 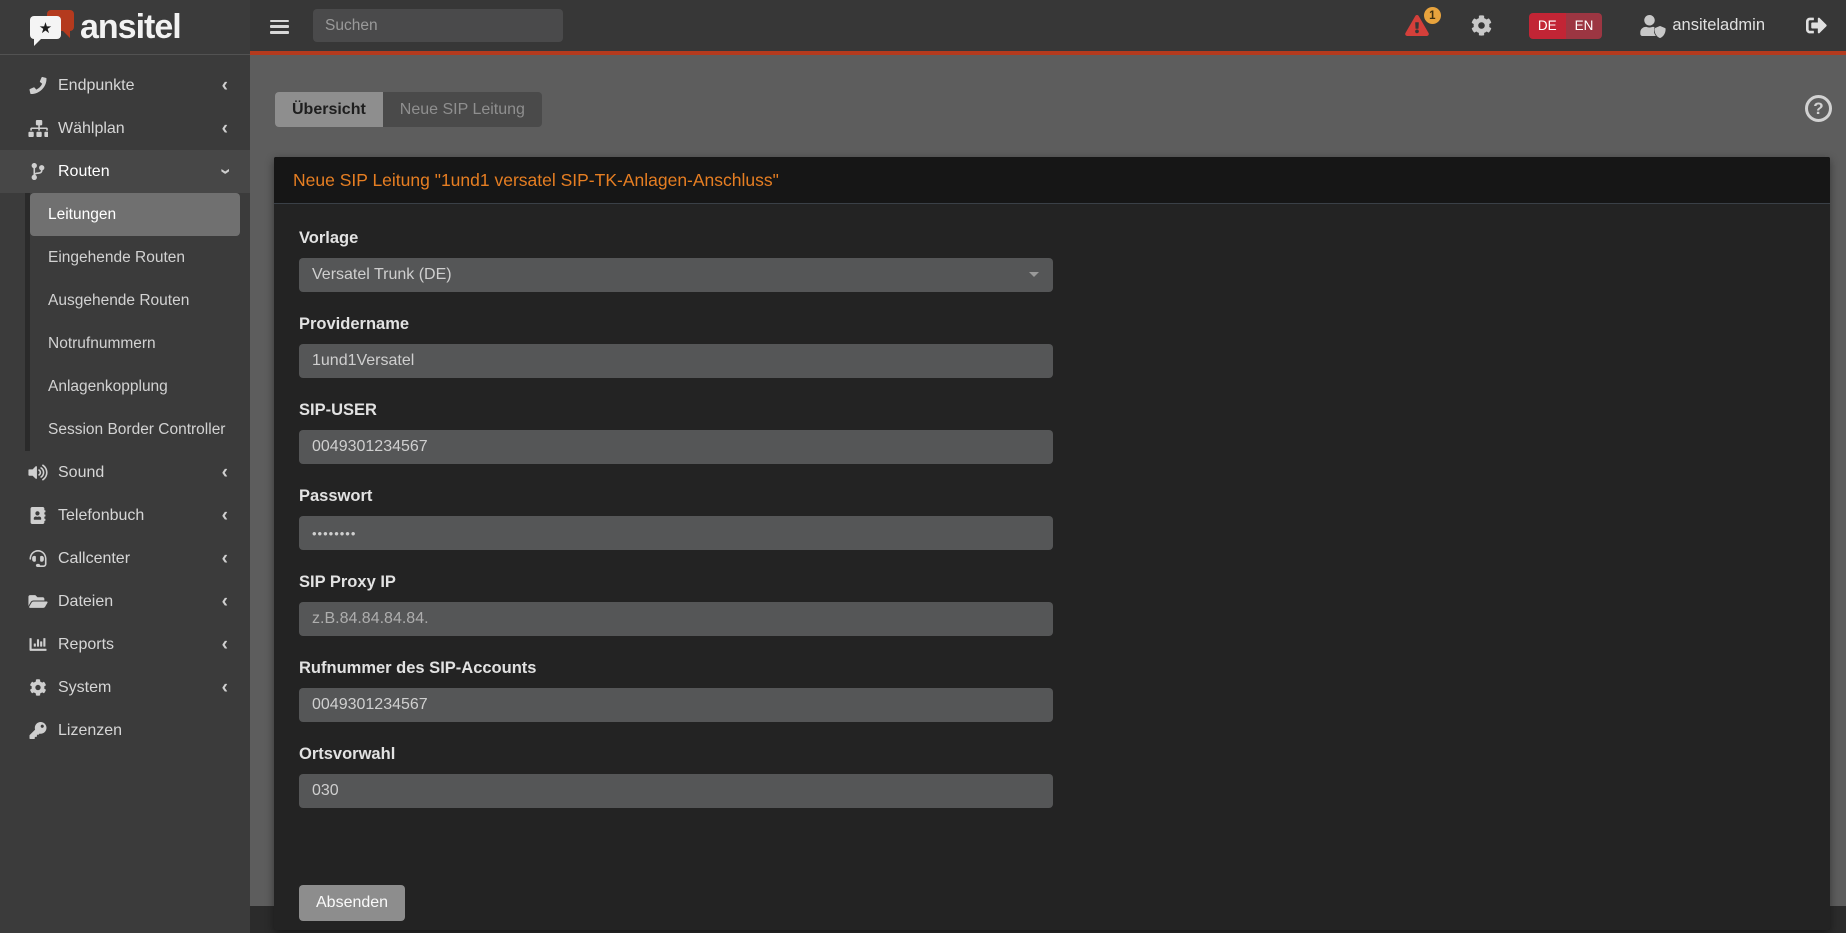 What do you see at coordinates (81, 472) in the screenshot?
I see `sidebar-item-label: Sound` at bounding box center [81, 472].